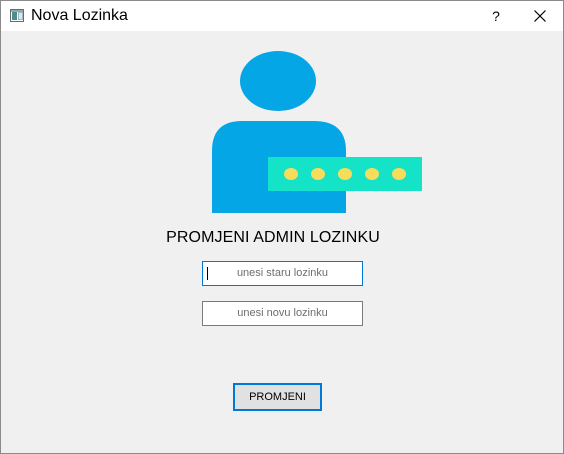 The height and width of the screenshot is (454, 564). Describe the element at coordinates (282, 16) in the screenshot. I see `title-bar: Nova Lozinka ?` at that location.